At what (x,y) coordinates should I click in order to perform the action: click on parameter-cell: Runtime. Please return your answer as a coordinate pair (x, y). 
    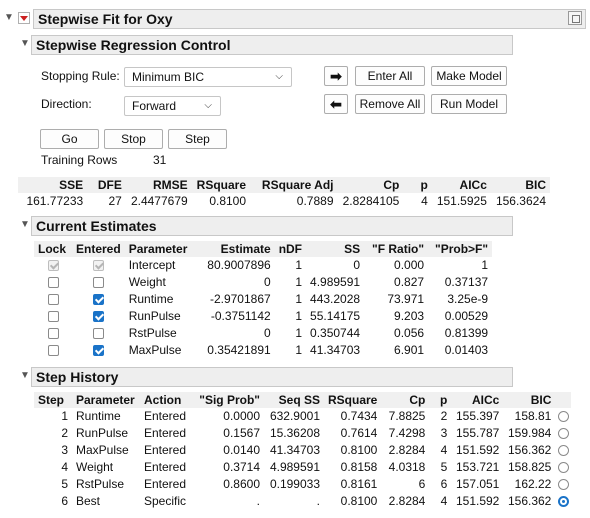
    Looking at the image, I should click on (151, 299).